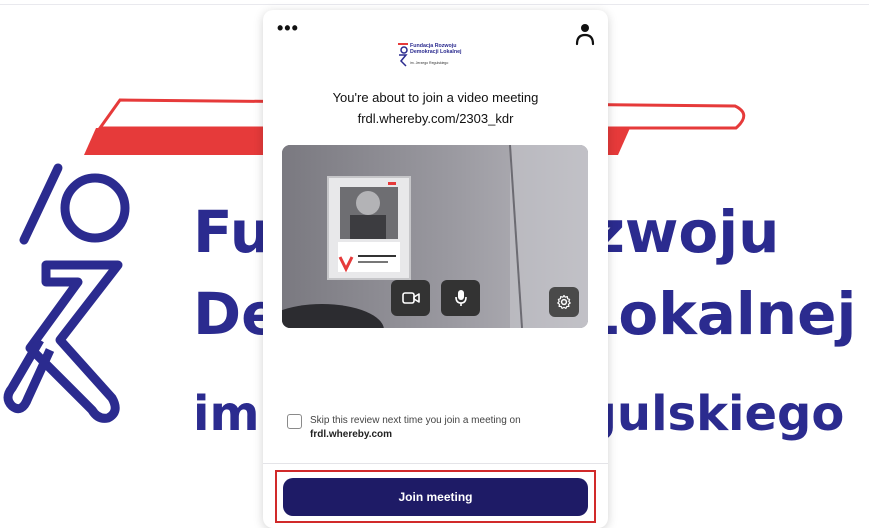  I want to click on footer-divider, so click(435, 463).